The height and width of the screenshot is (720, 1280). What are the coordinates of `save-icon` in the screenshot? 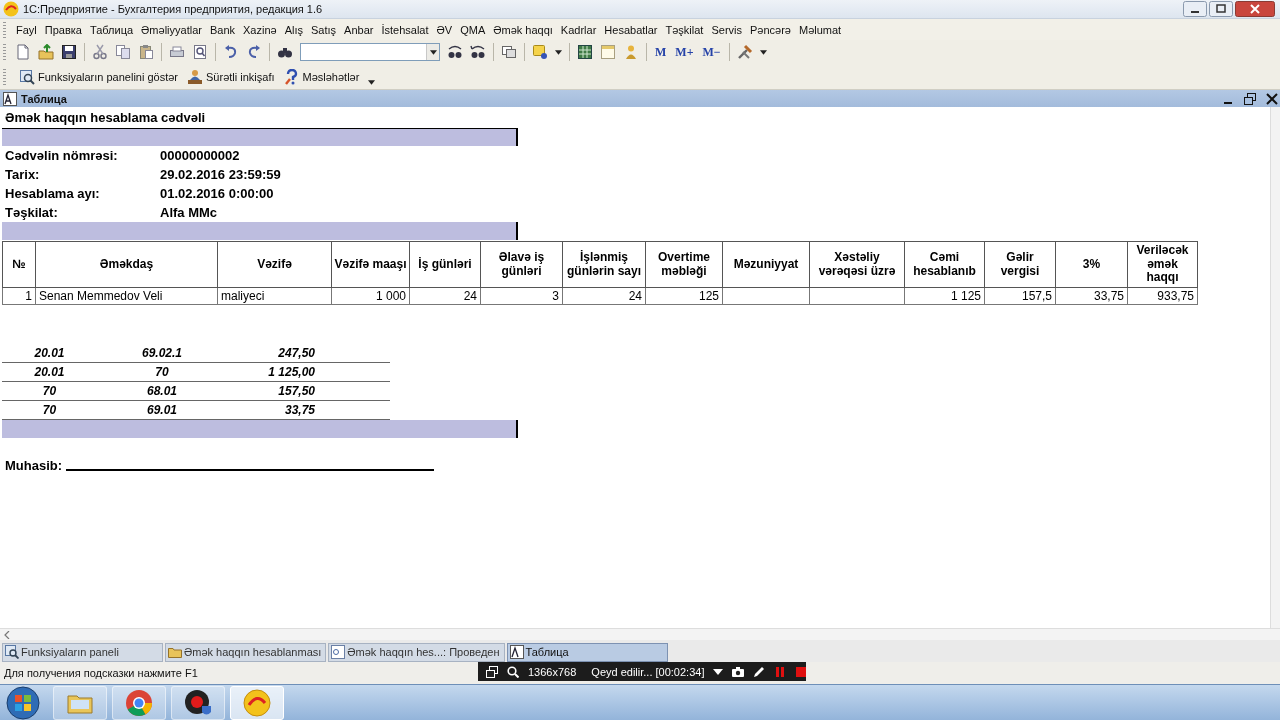 It's located at (69, 52).